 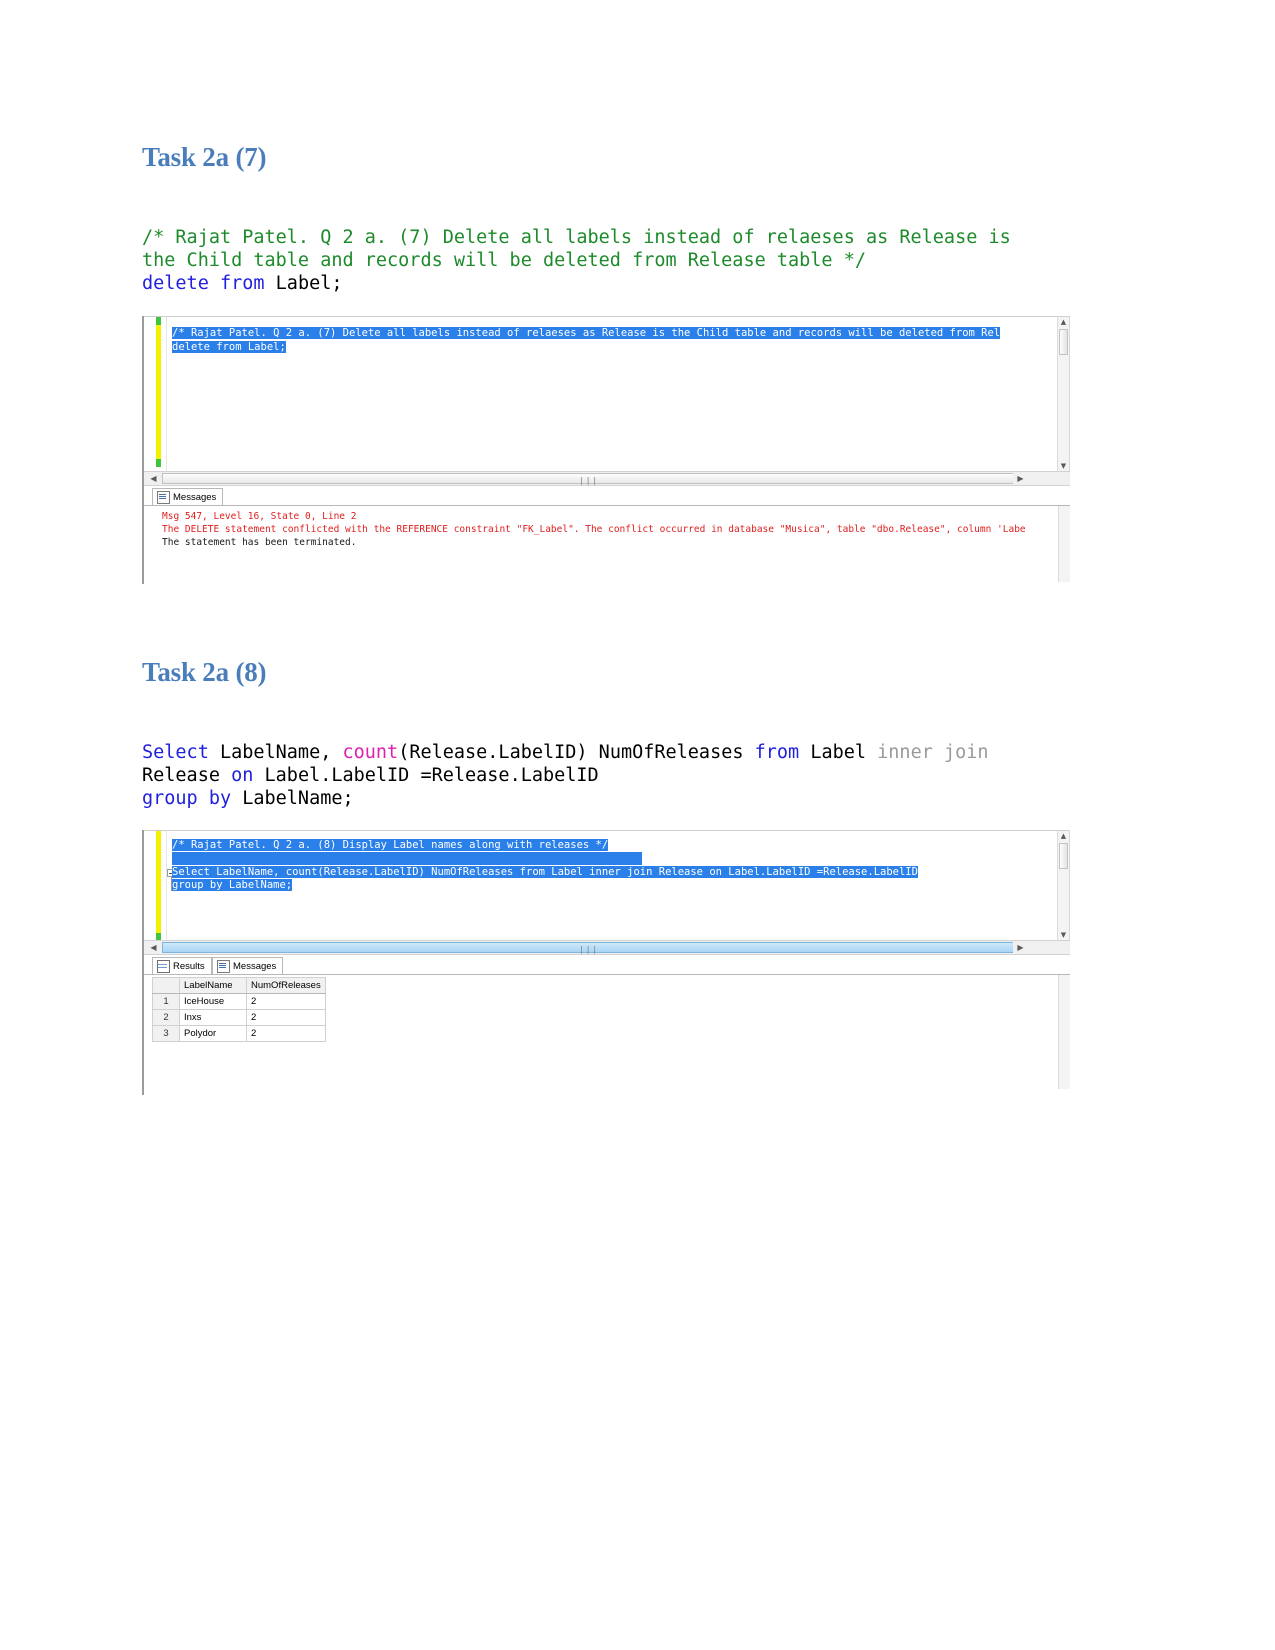 I want to click on horizontal-scroll-thumb: ❘❘❘, so click(x=590, y=479).